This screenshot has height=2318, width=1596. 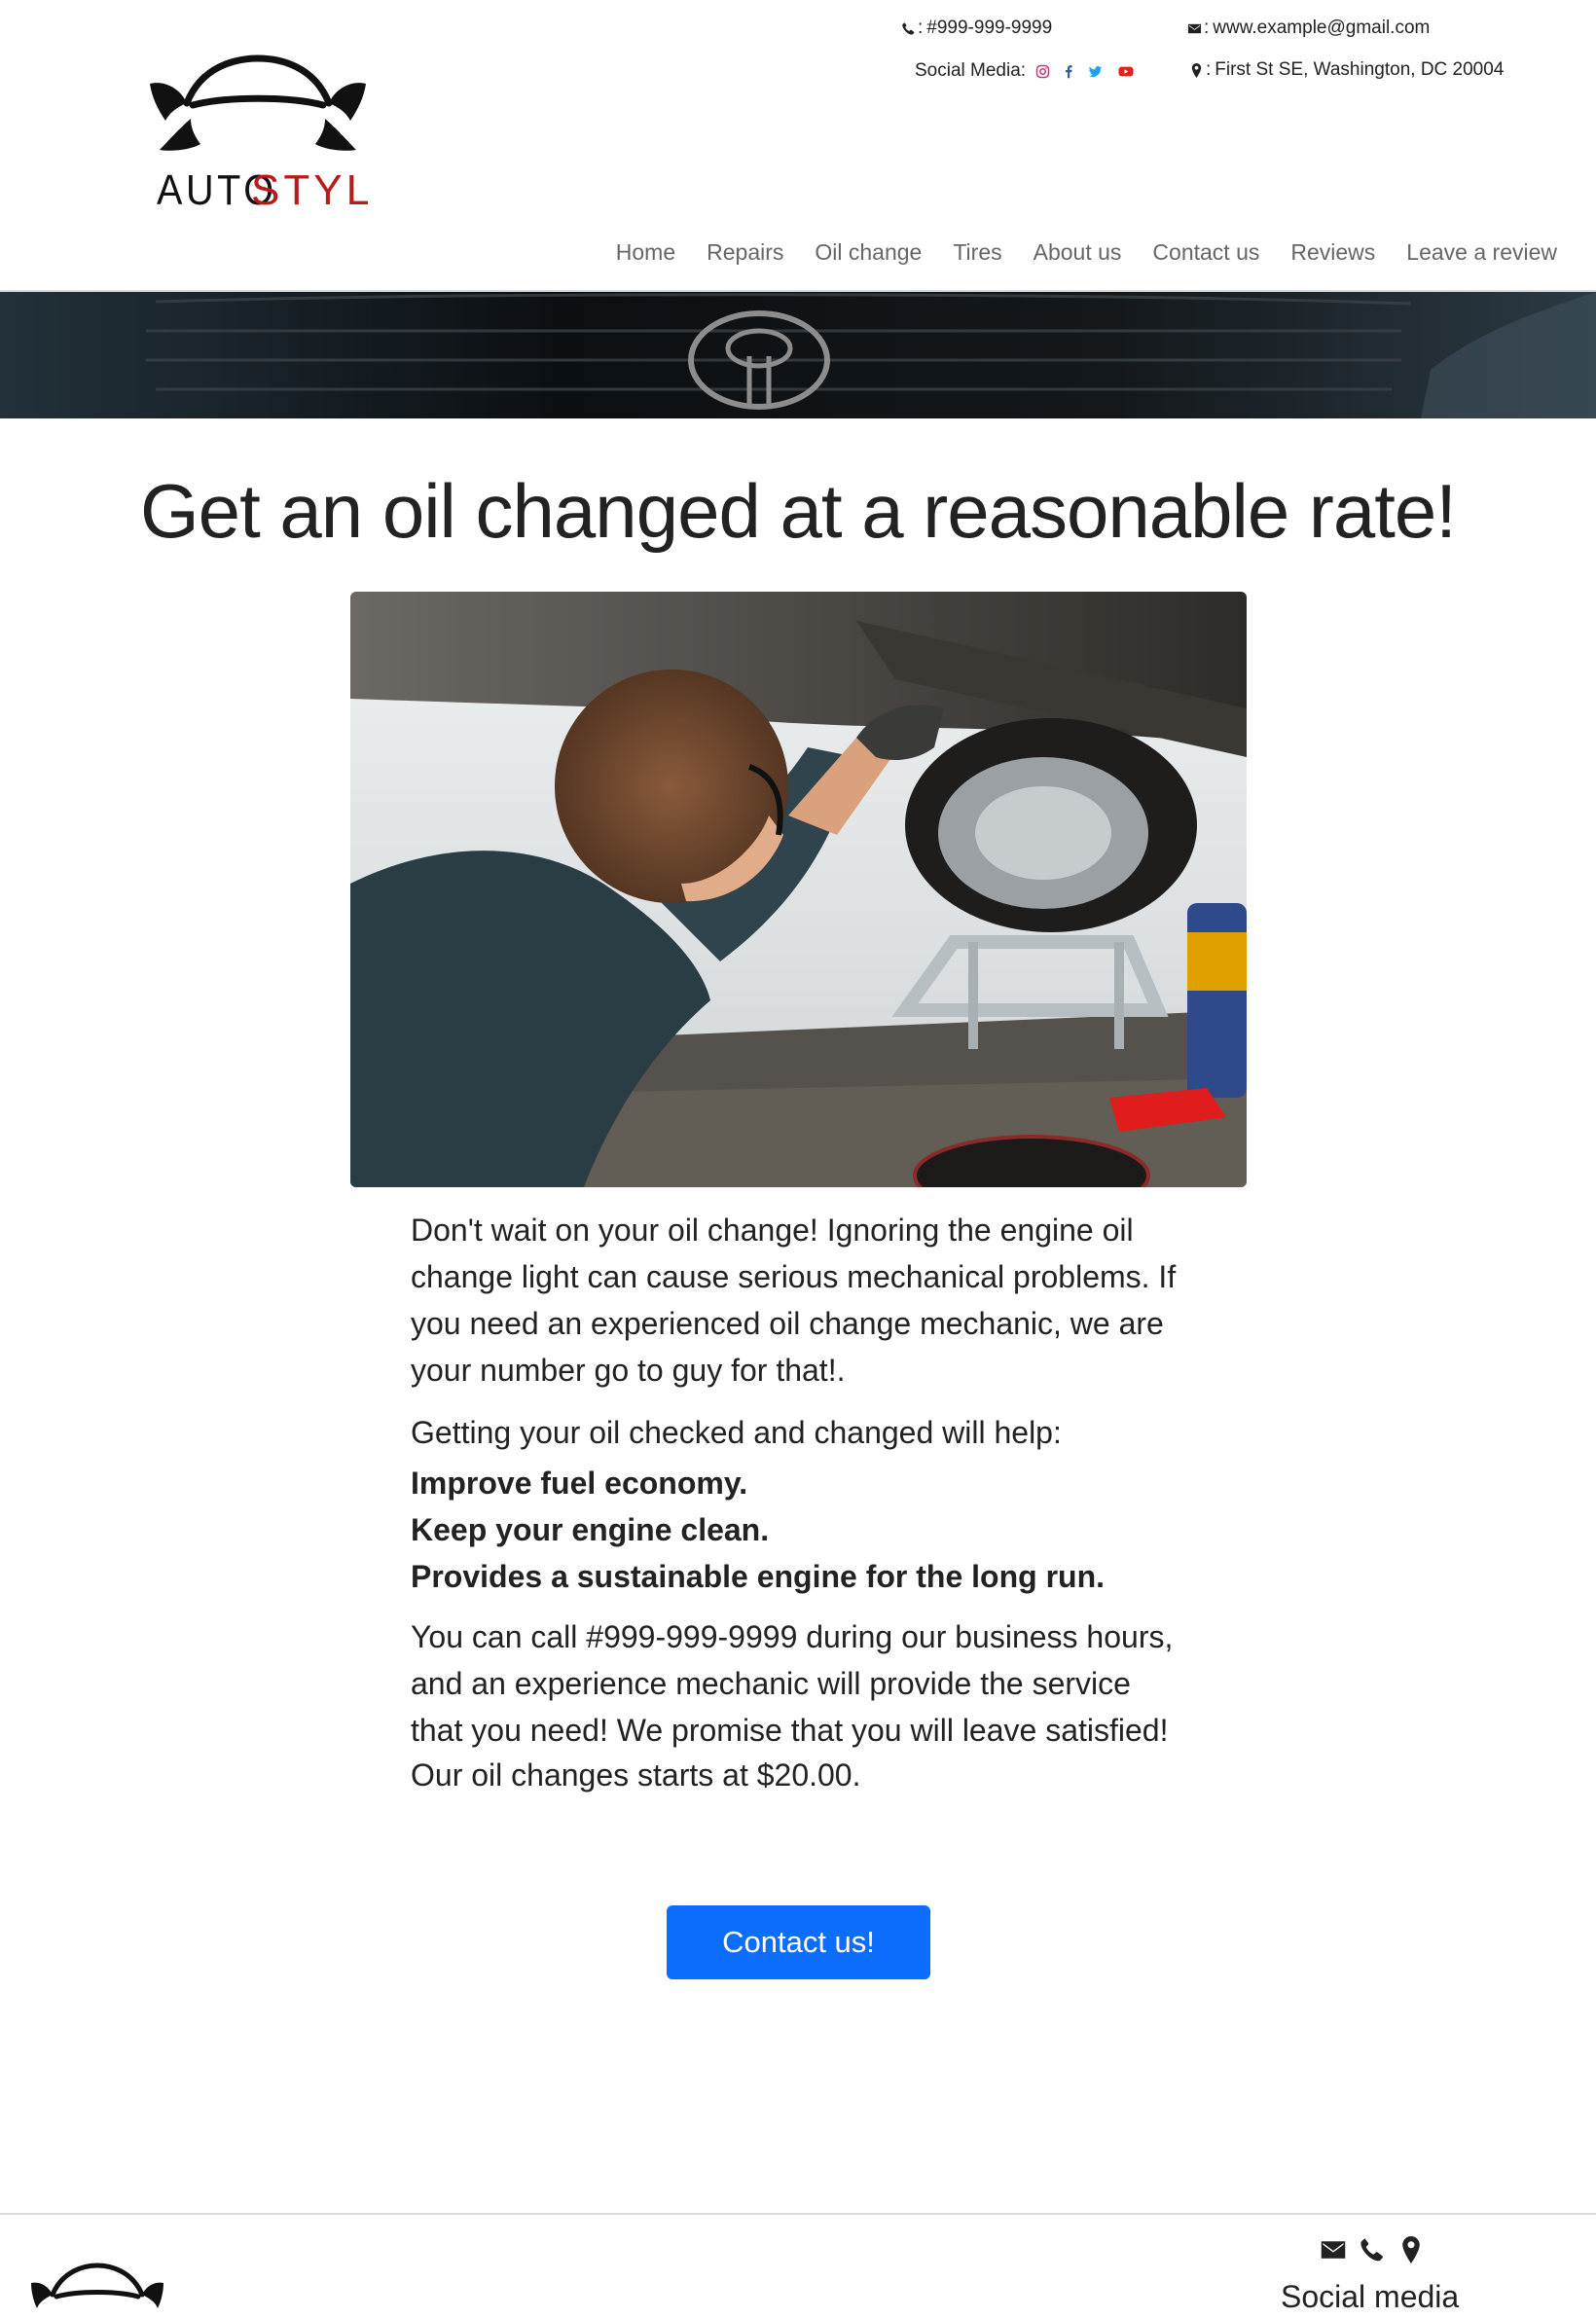 What do you see at coordinates (1126, 71) in the screenshot?
I see `youtube-icon` at bounding box center [1126, 71].